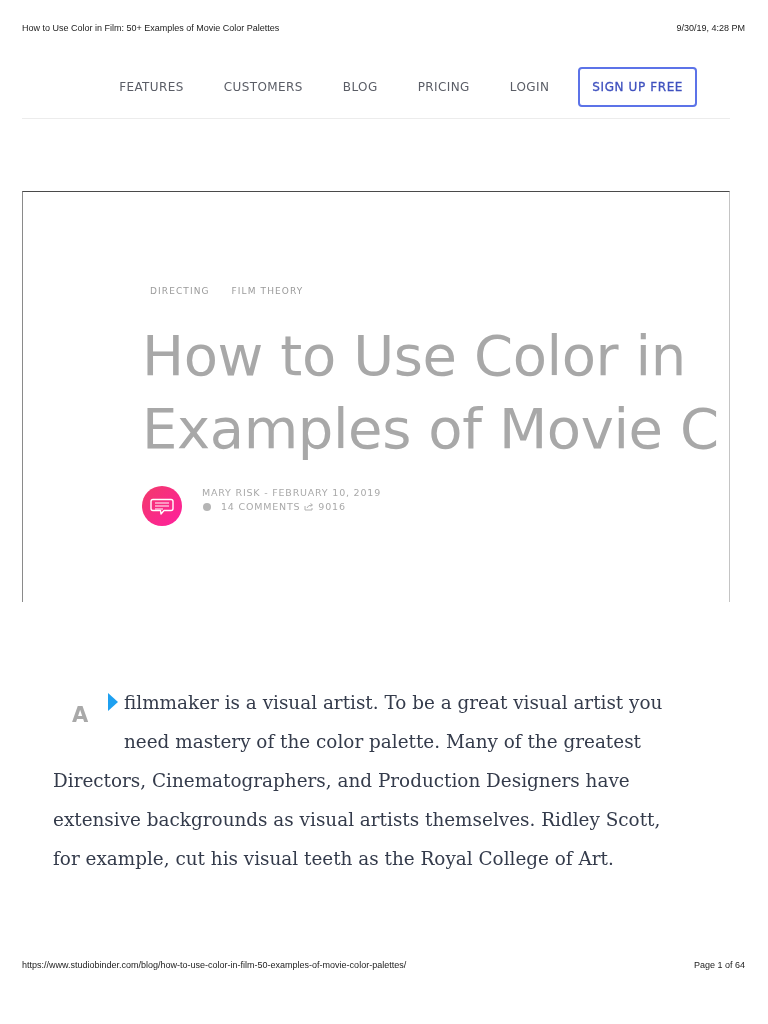 The width and height of the screenshot is (768, 1024). What do you see at coordinates (360, 87) in the screenshot?
I see `nav-link: BLOG` at bounding box center [360, 87].